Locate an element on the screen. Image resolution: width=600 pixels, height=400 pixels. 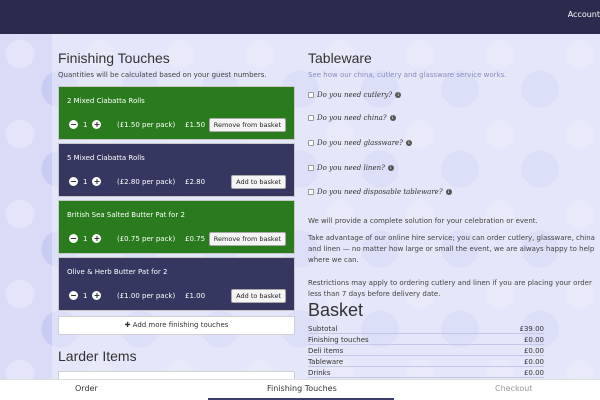
question-label: Do you need glassware? is located at coordinates (360, 143).